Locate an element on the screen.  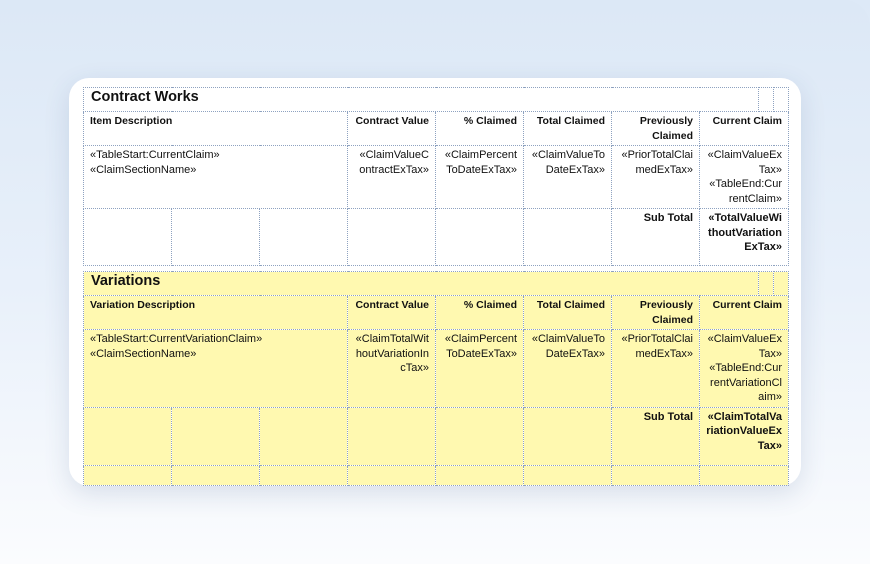
section-title: Variations is located at coordinates (421, 283).